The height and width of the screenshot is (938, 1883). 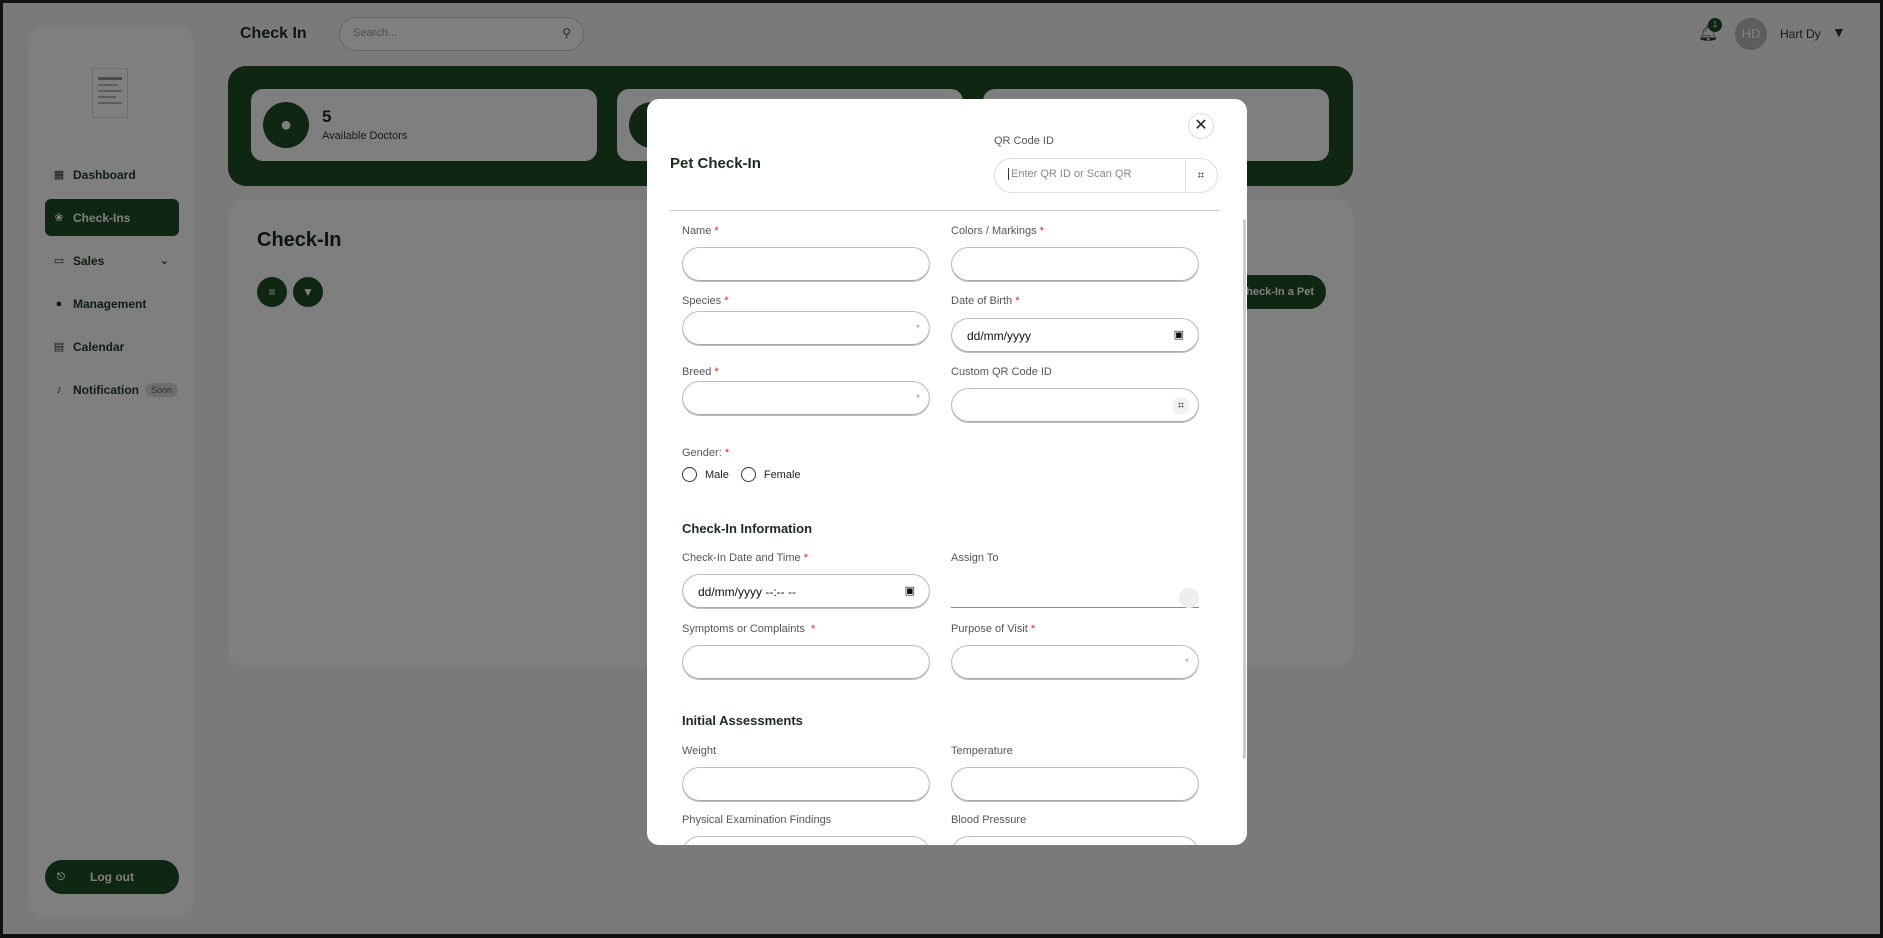 I want to click on qr-code-field: ⌗, so click(x=1106, y=175).